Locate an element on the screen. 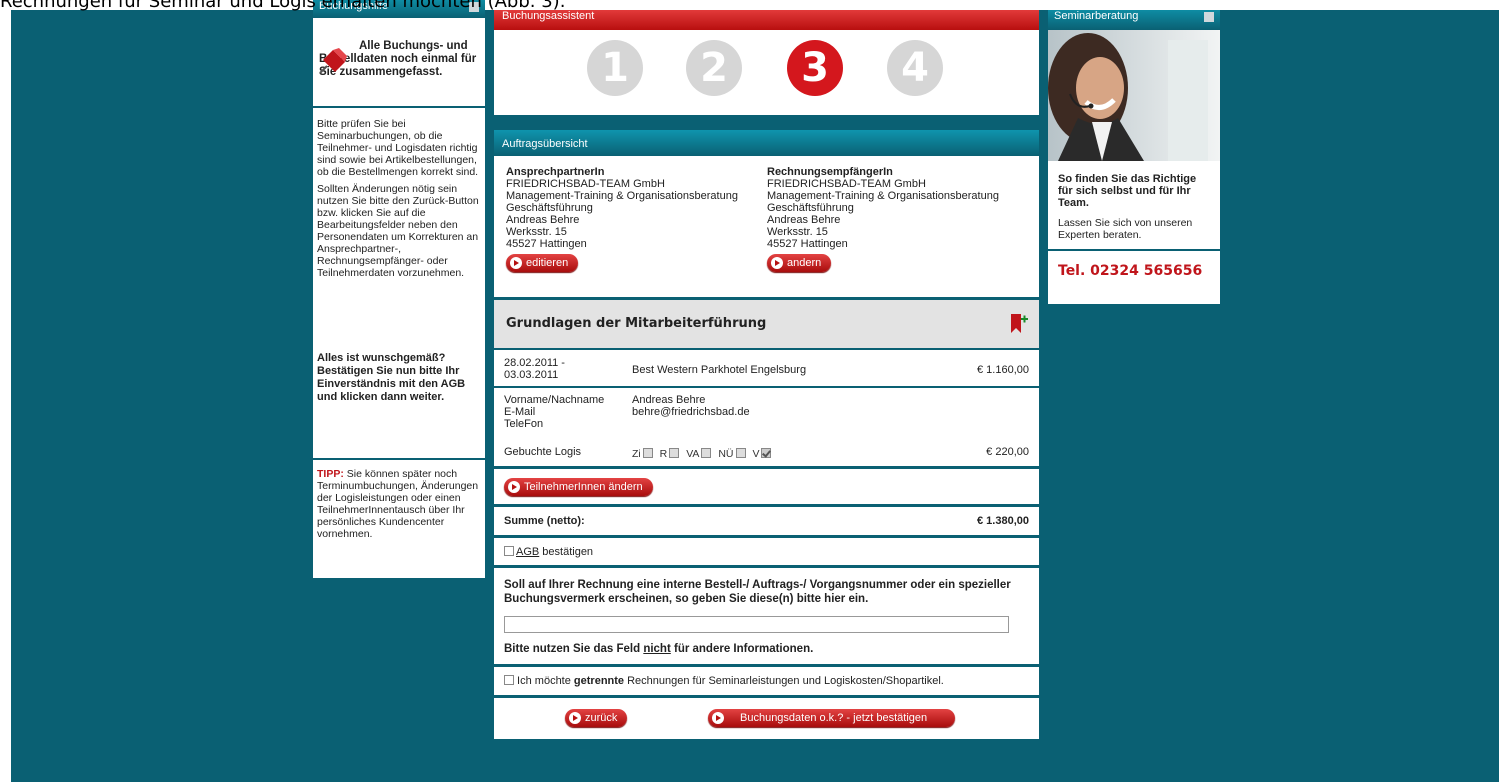 The width and height of the screenshot is (1499, 782). agb-label: bestätigen is located at coordinates (566, 552).